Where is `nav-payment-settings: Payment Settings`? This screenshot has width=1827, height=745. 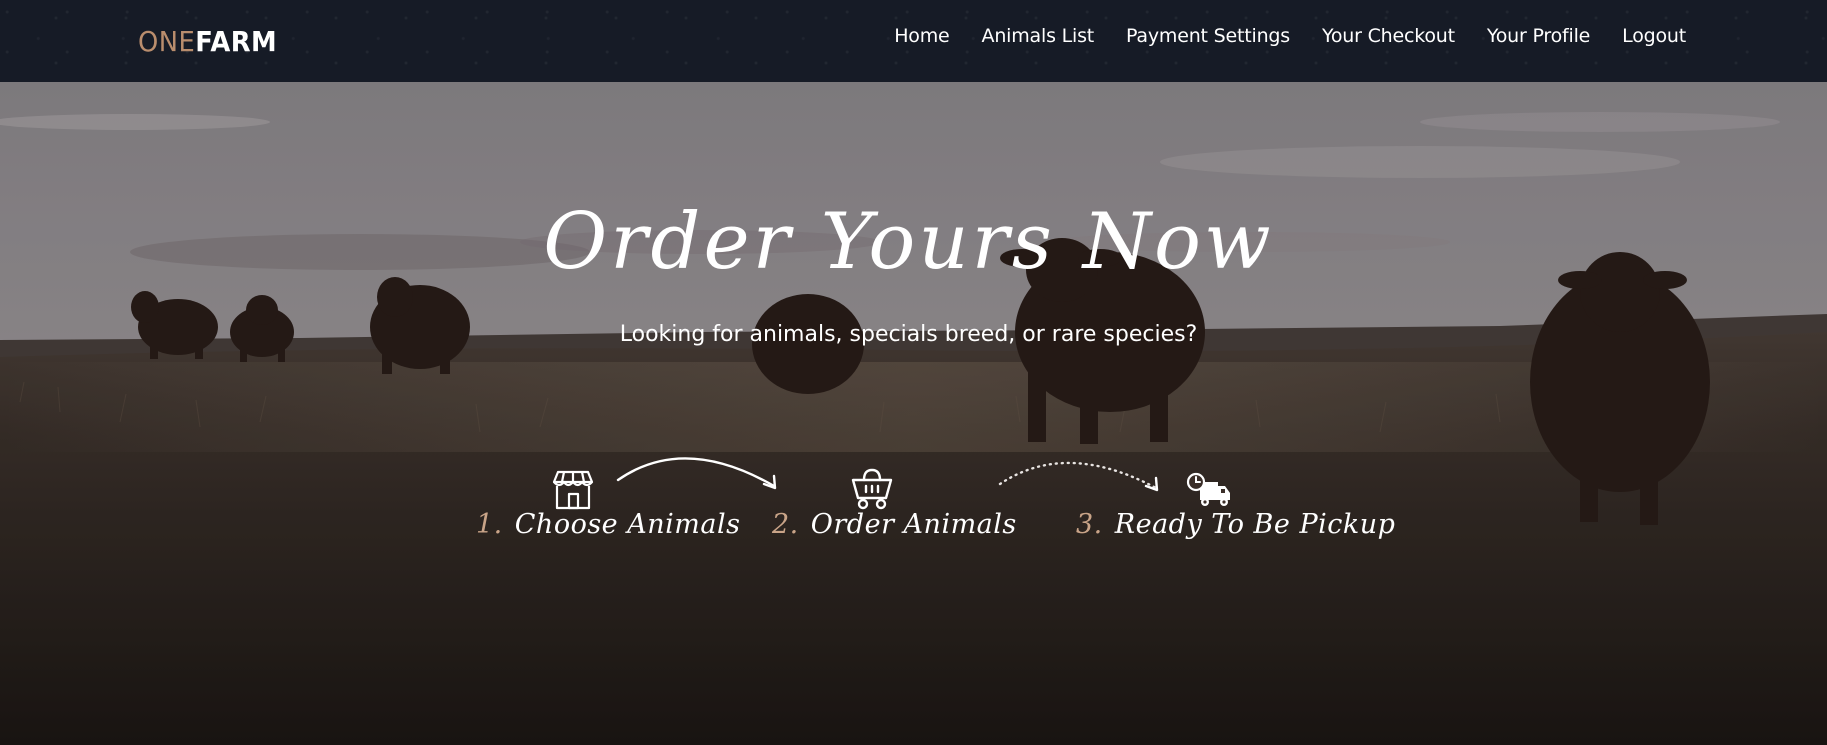
nav-payment-settings: Payment Settings is located at coordinates (1208, 36).